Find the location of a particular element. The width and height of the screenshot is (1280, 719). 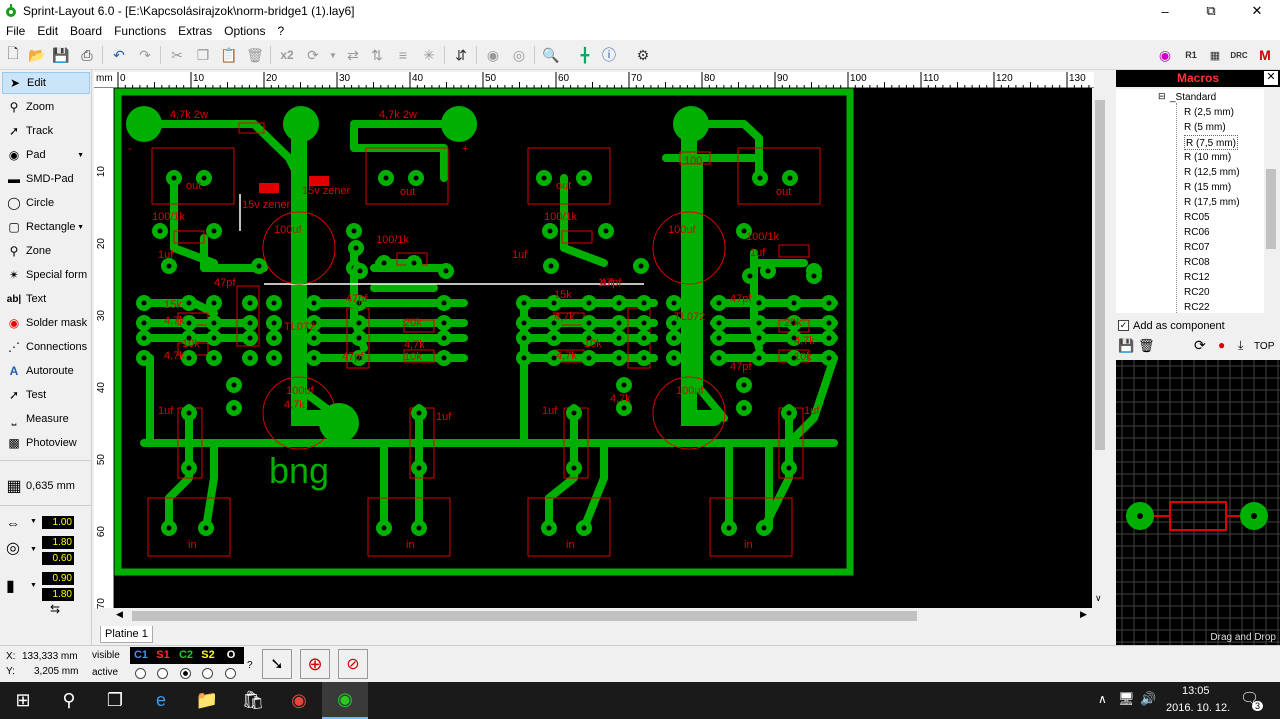

active-radio-c2 is located at coordinates (185, 673).